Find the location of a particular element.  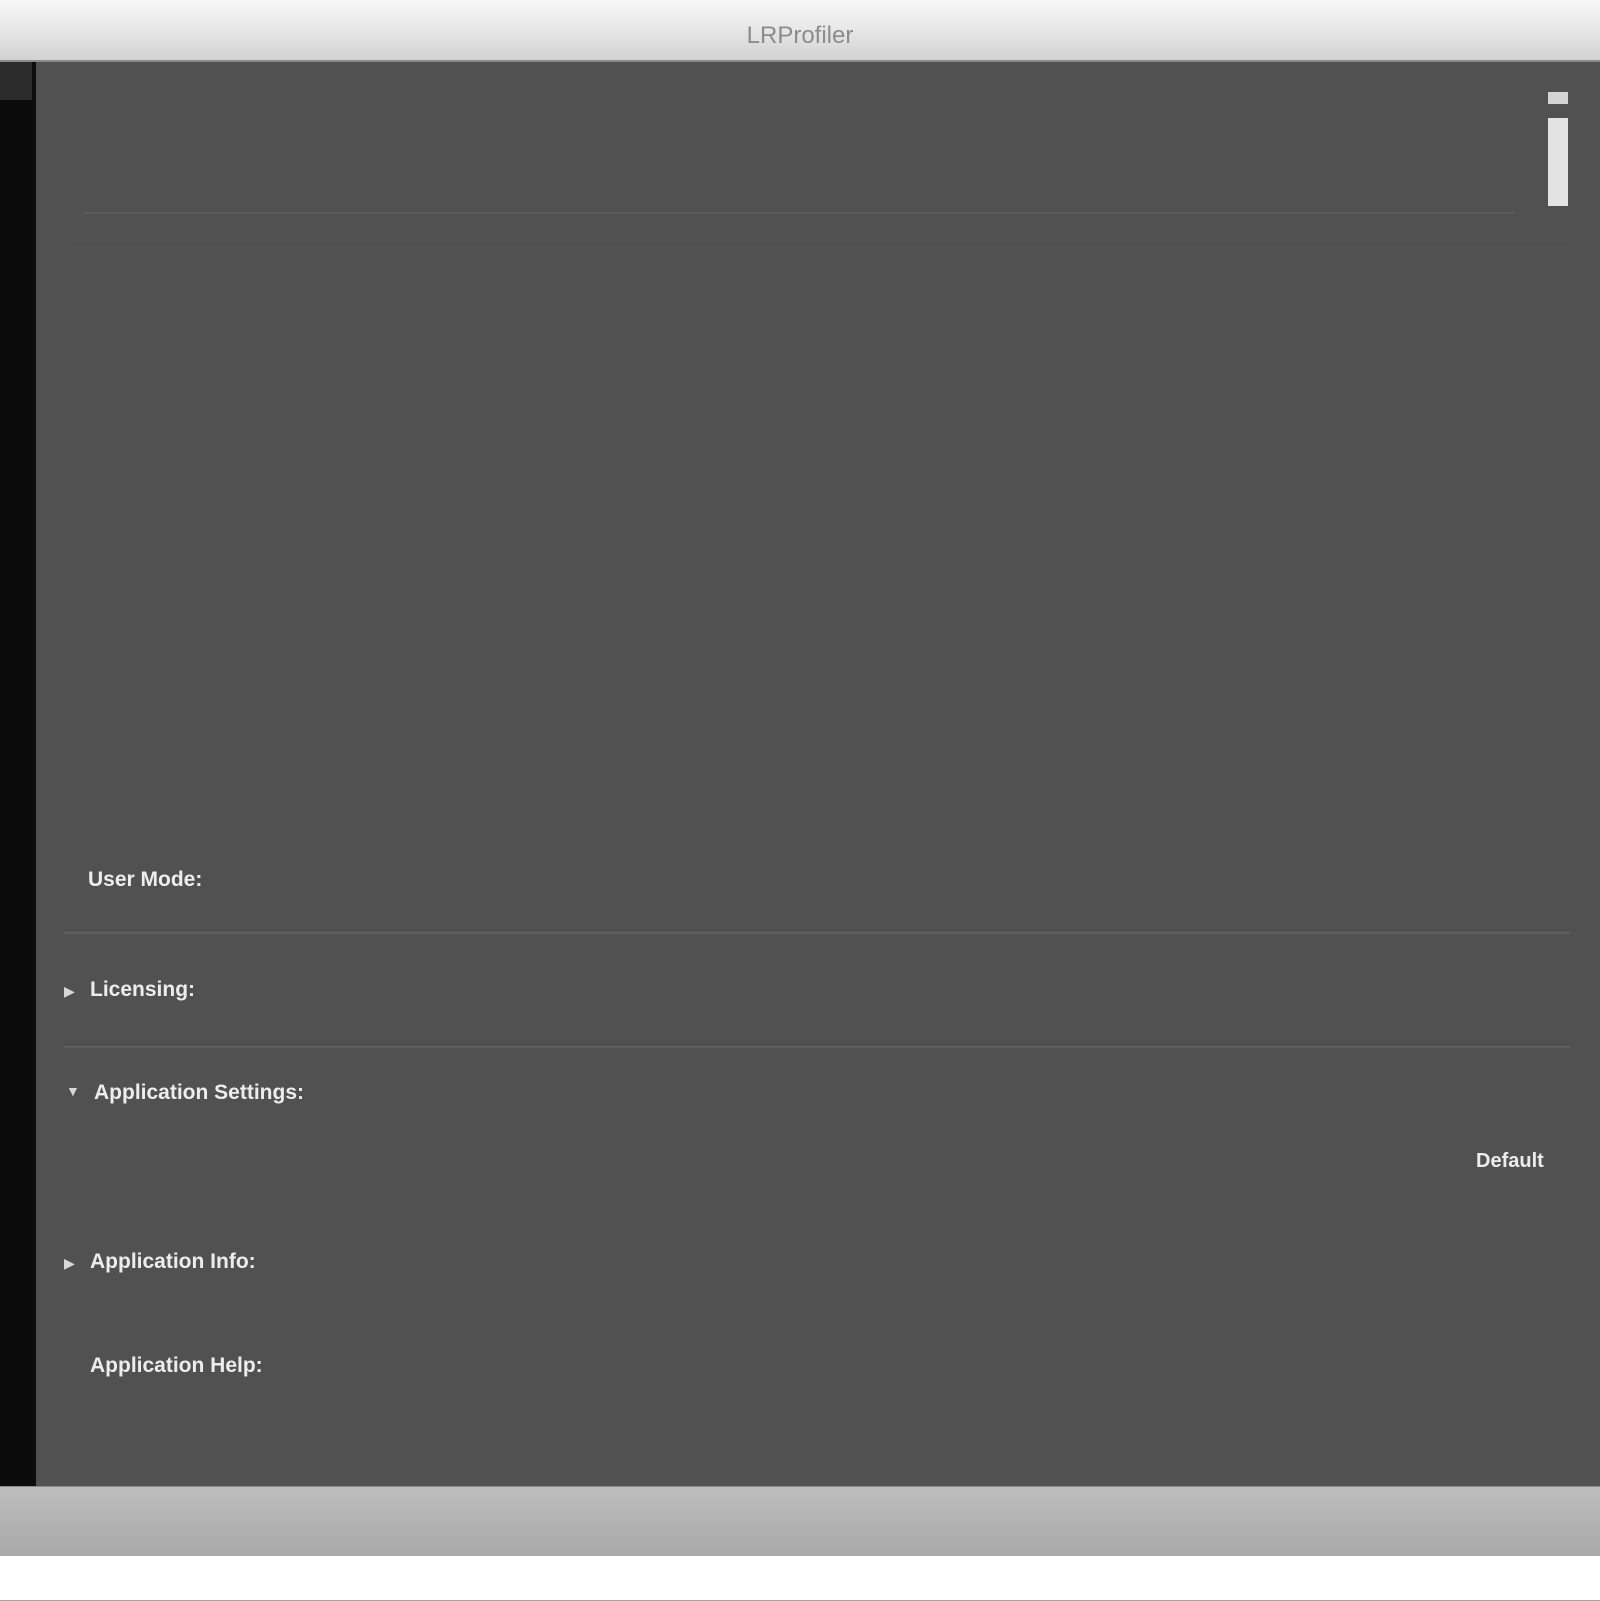

application-help-label: Application Help: is located at coordinates (176, 1365).